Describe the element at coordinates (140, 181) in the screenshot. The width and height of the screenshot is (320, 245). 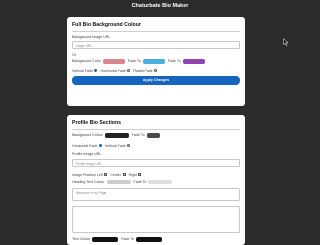
I see `heading-fade-label: Fade To` at that location.